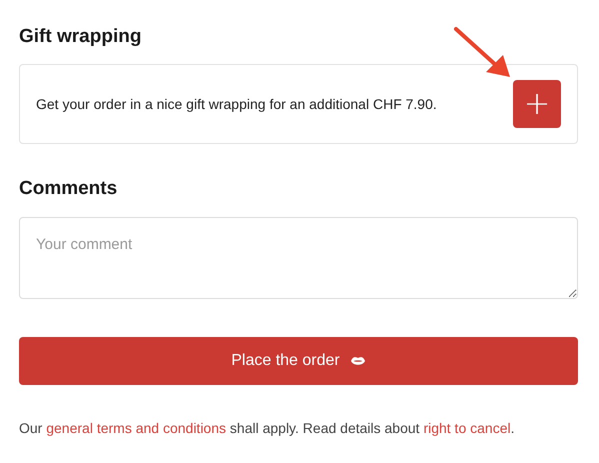 The width and height of the screenshot is (599, 463). Describe the element at coordinates (267, 428) in the screenshot. I see `terms-notice: Our general terms and conditions shall apply. Read details about right to cancel.` at that location.